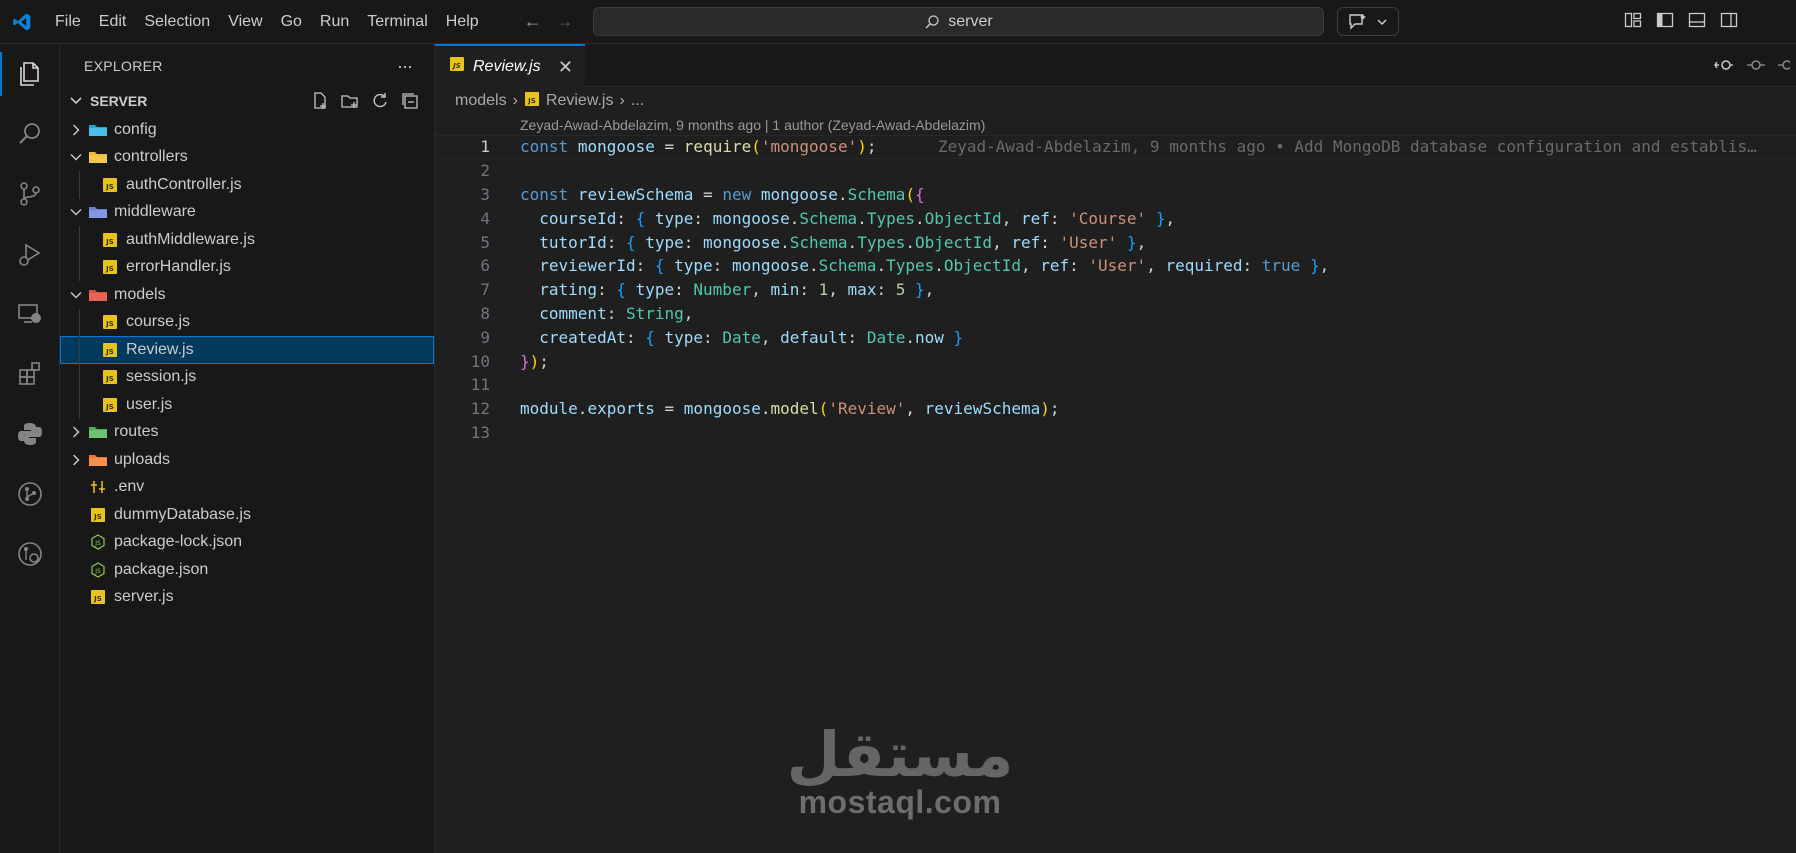 The width and height of the screenshot is (1796, 853). What do you see at coordinates (1115, 314) in the screenshot?
I see `code-line: 8 comment: String,` at bounding box center [1115, 314].